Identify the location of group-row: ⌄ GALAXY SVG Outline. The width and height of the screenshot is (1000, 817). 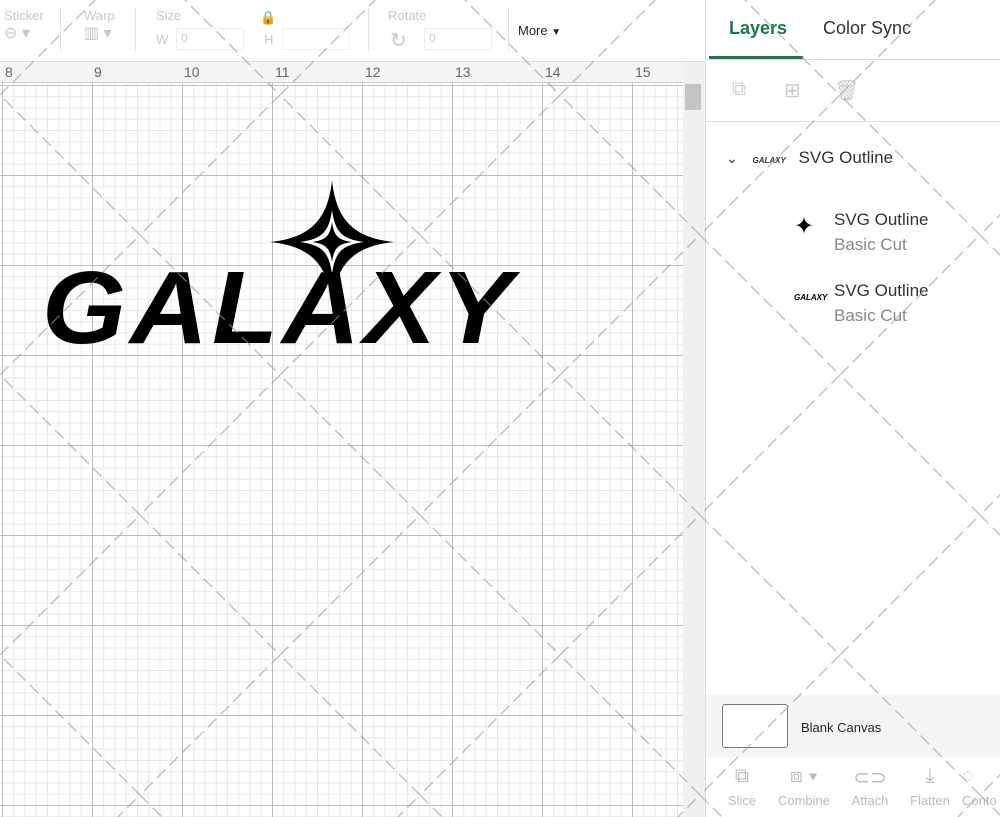
(809, 158).